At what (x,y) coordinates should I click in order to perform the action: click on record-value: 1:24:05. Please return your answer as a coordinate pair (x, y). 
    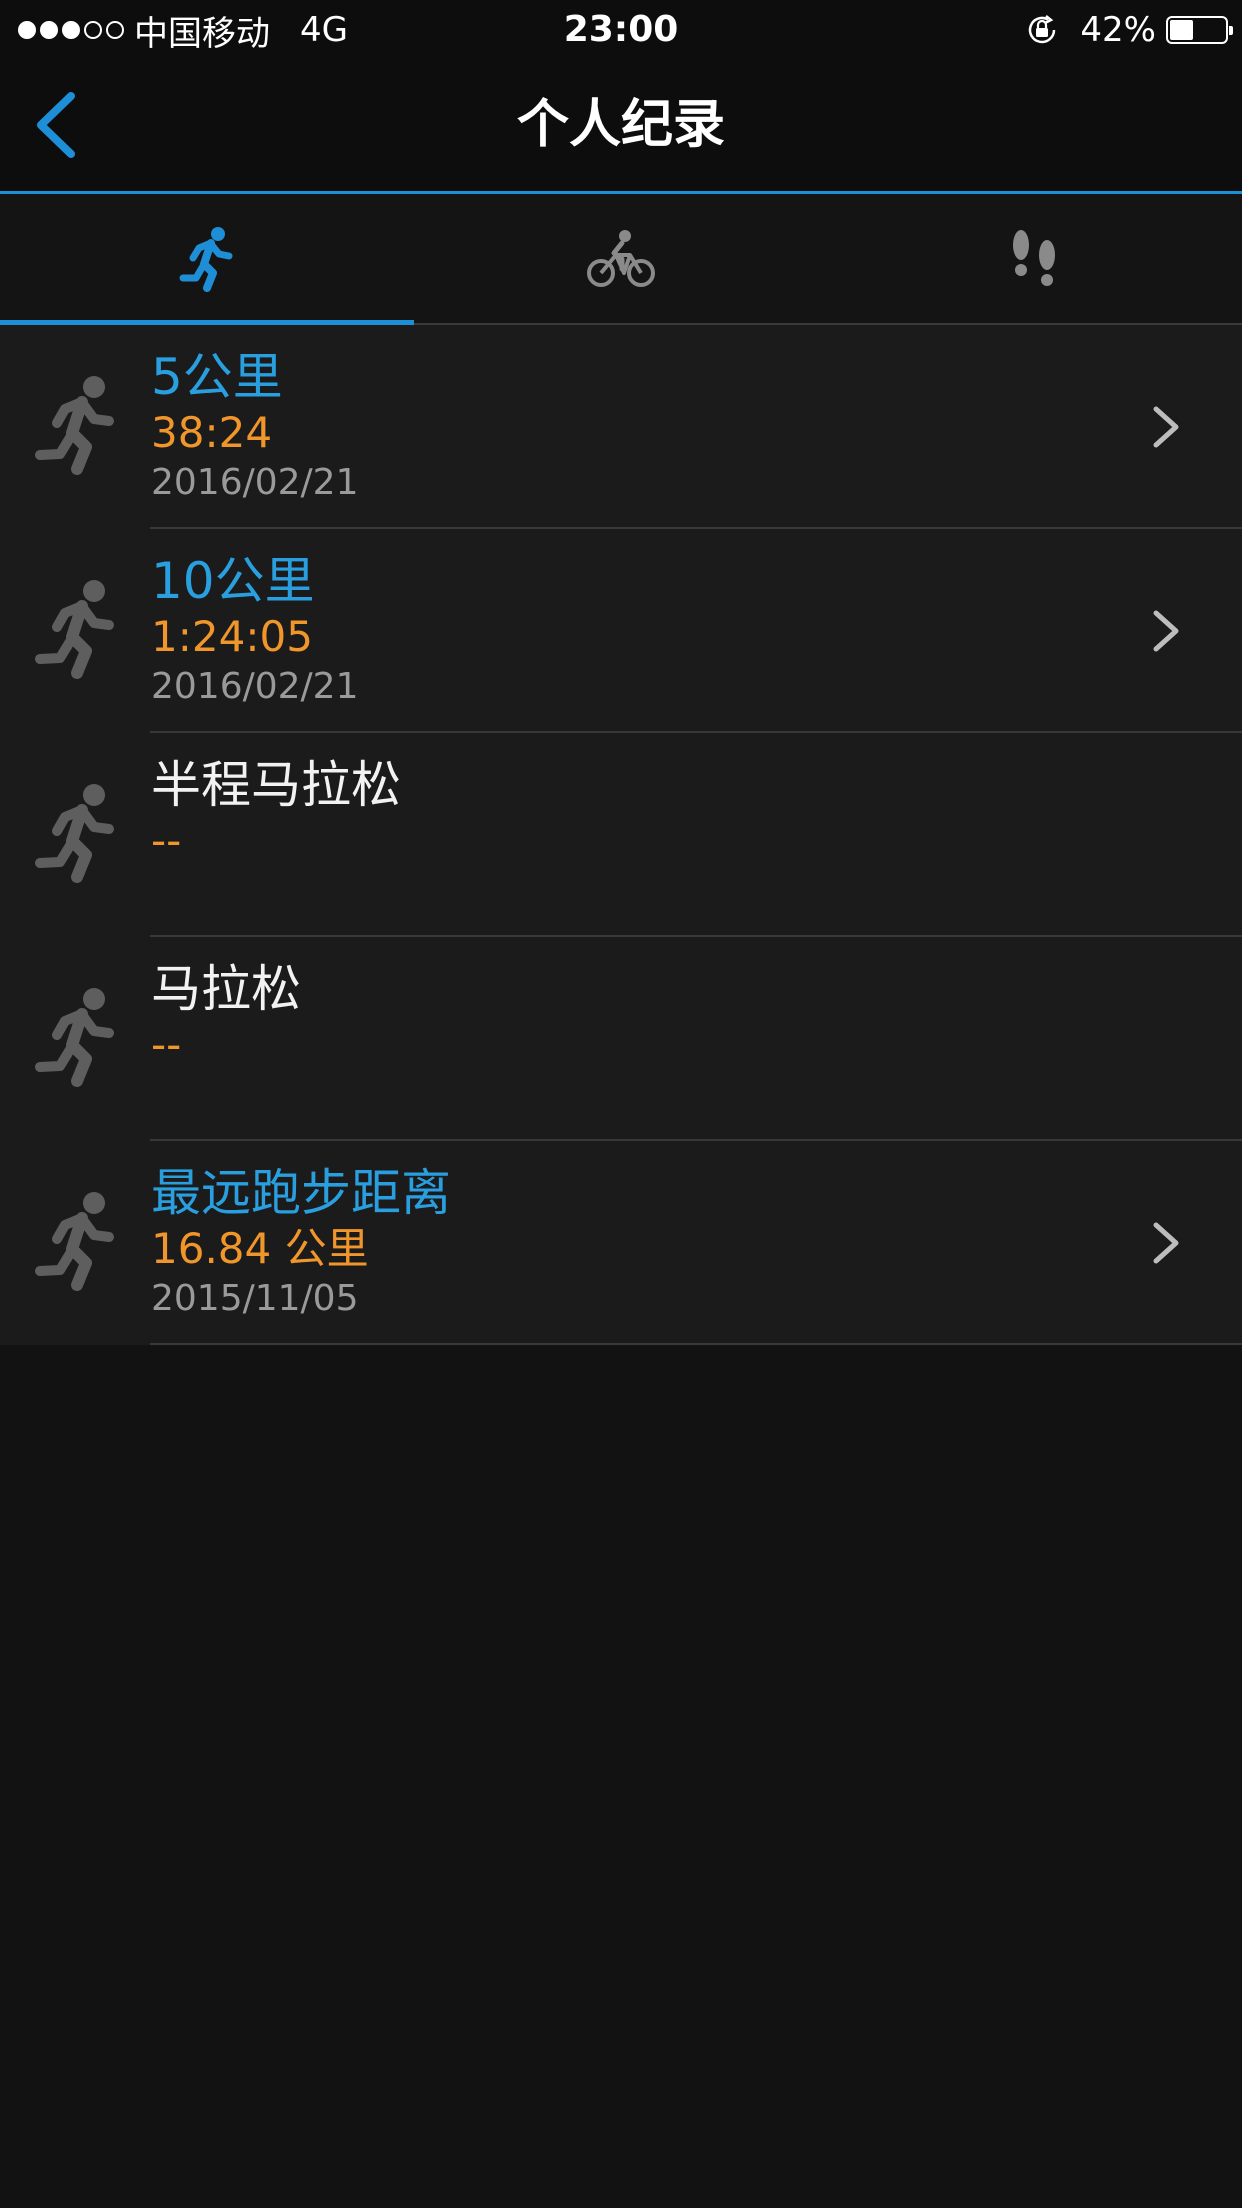
    Looking at the image, I should click on (232, 636).